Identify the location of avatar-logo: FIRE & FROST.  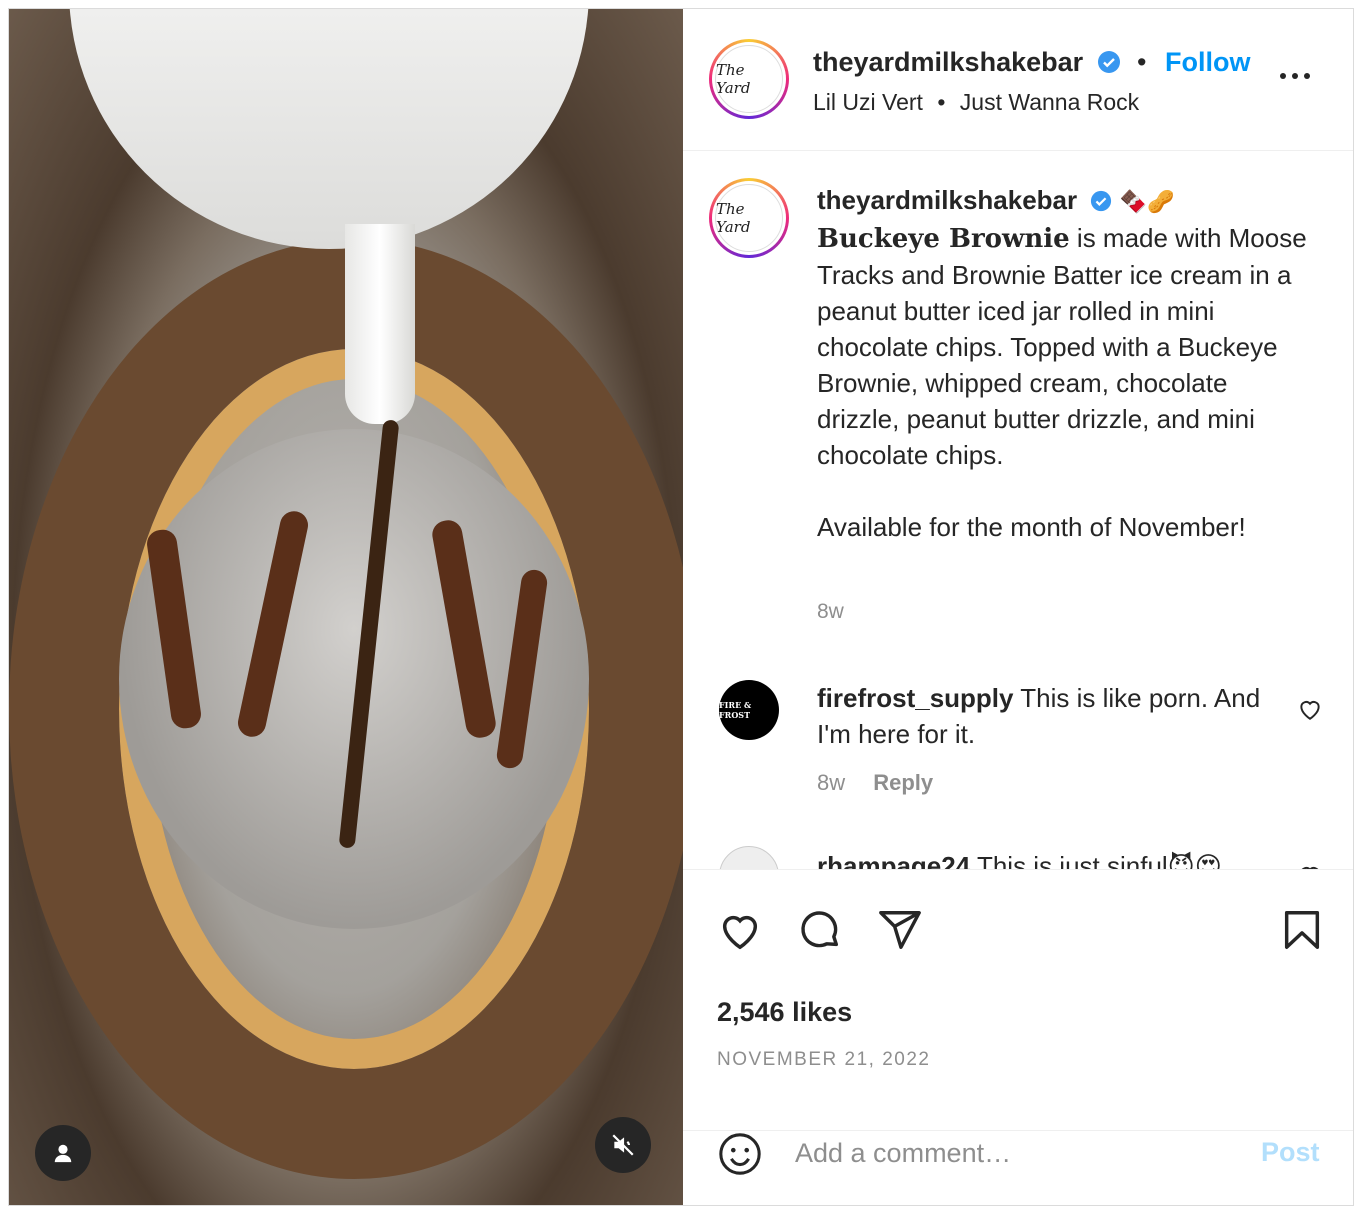
(735, 710).